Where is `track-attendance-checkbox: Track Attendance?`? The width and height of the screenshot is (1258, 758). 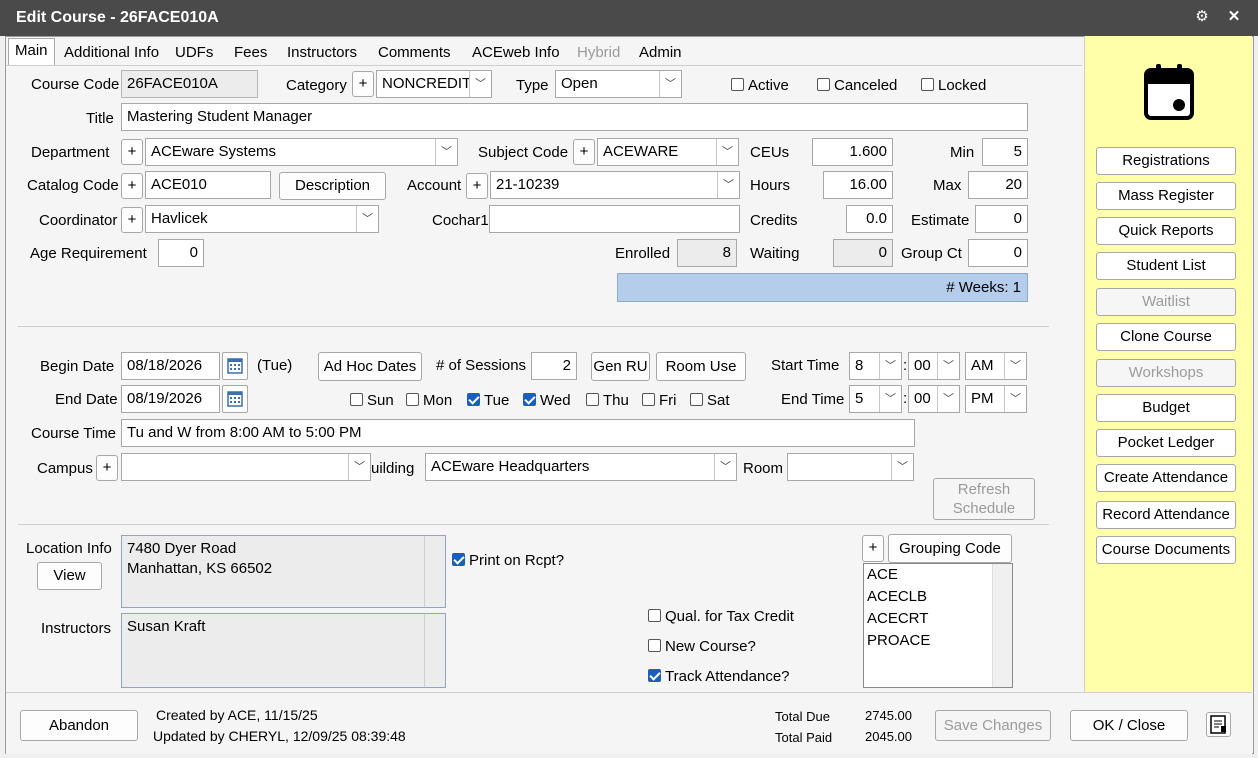
track-attendance-checkbox: Track Attendance? is located at coordinates (719, 676).